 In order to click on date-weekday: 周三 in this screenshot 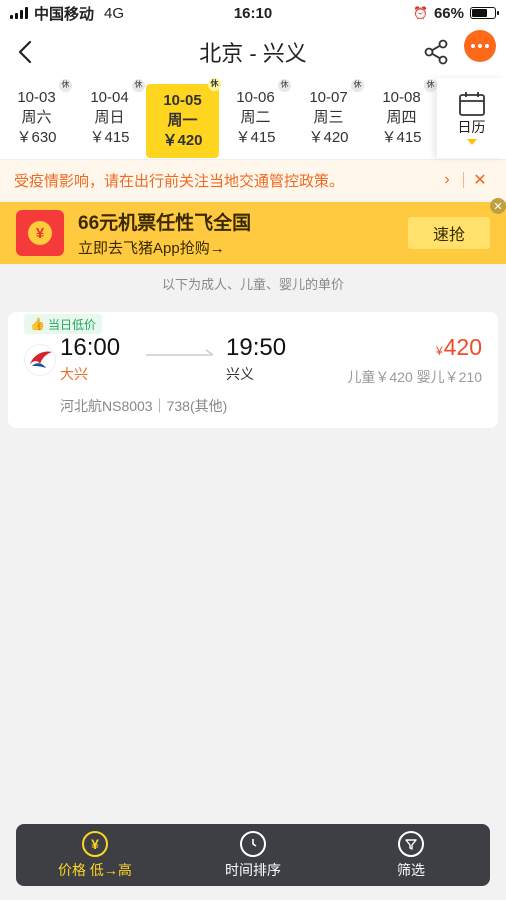, I will do `click(328, 117)`.